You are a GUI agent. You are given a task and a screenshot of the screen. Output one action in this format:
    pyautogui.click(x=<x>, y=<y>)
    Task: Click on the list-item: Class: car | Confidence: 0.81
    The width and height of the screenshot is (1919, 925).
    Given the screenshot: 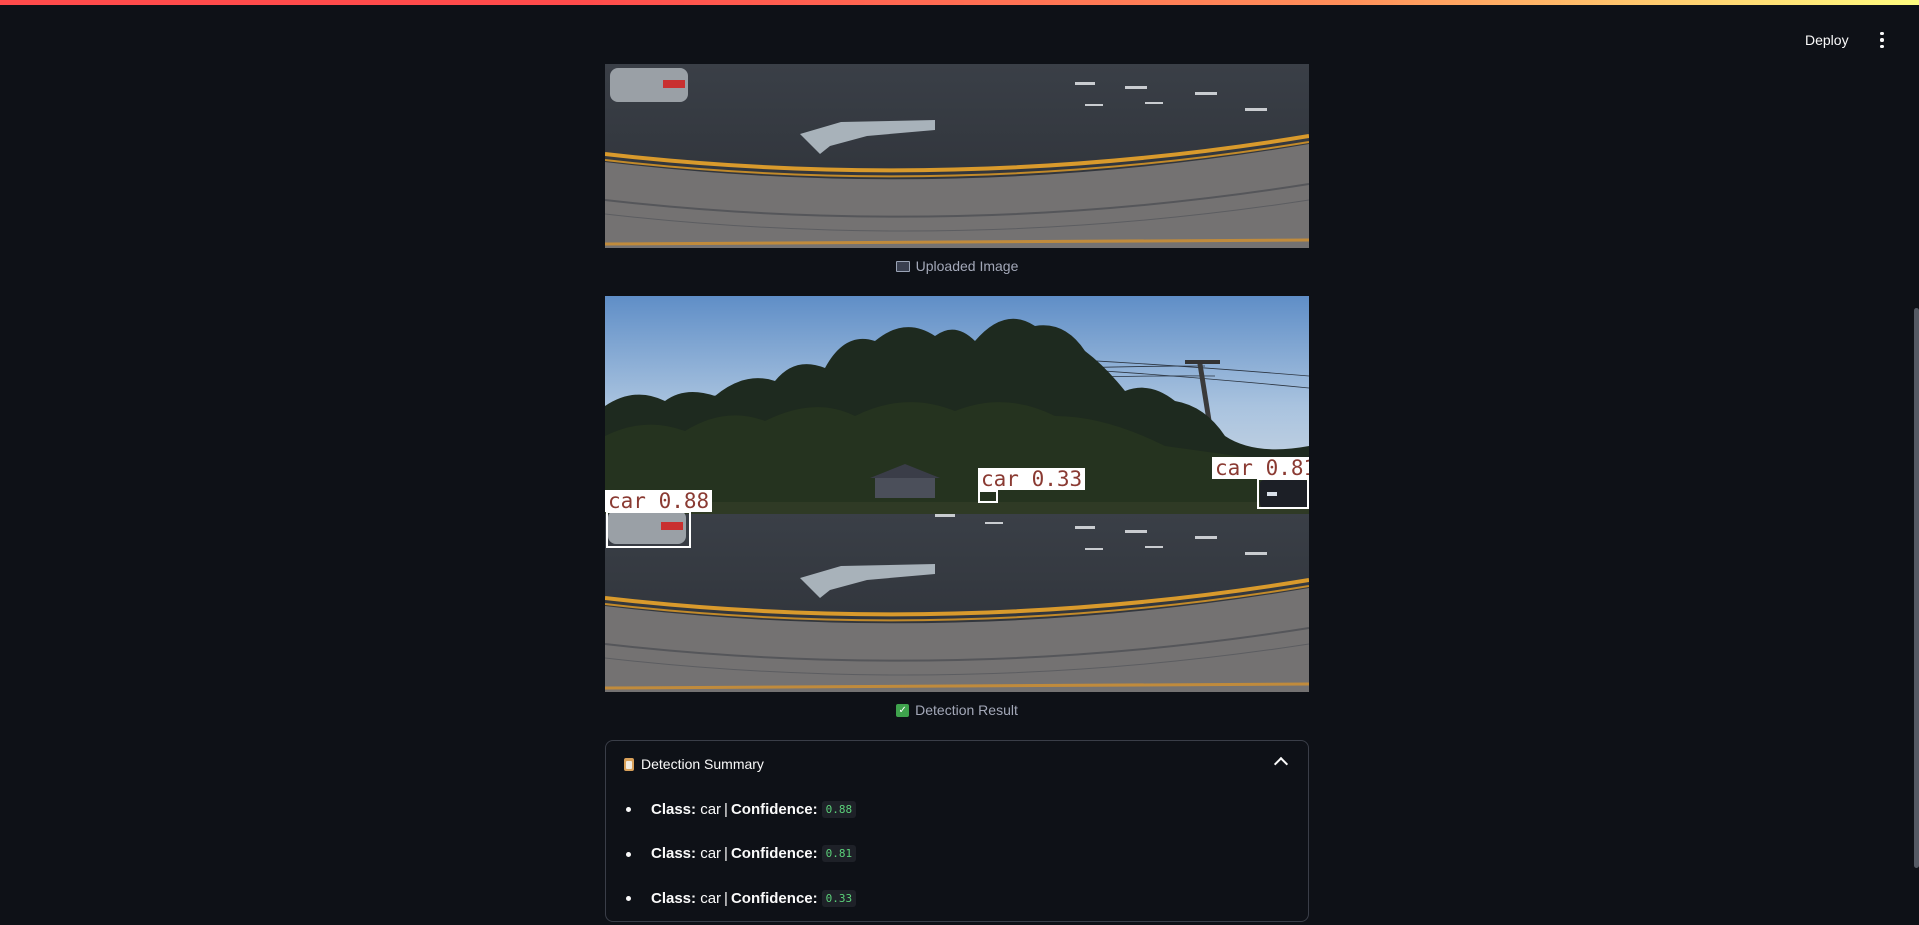 What is the action you would take?
    pyautogui.click(x=957, y=854)
    